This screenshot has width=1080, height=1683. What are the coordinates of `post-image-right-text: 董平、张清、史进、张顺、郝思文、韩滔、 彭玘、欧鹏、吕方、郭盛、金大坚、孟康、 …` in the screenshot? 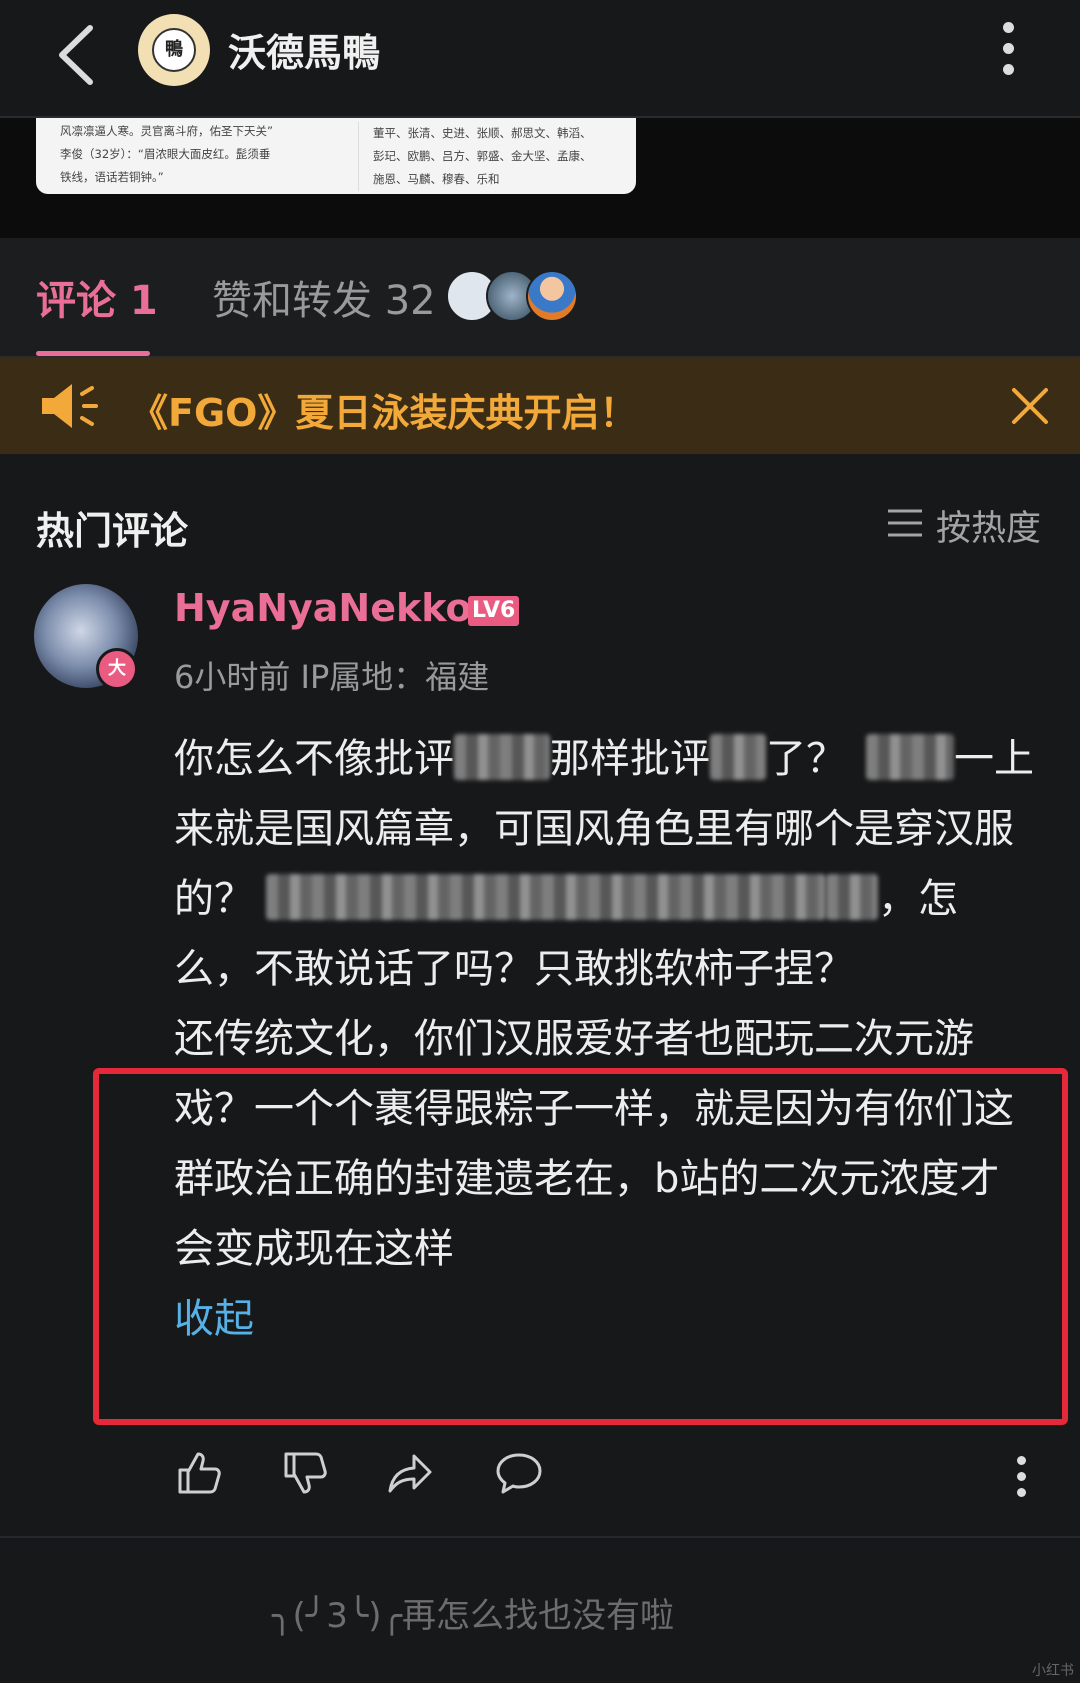 It's located at (497, 156).